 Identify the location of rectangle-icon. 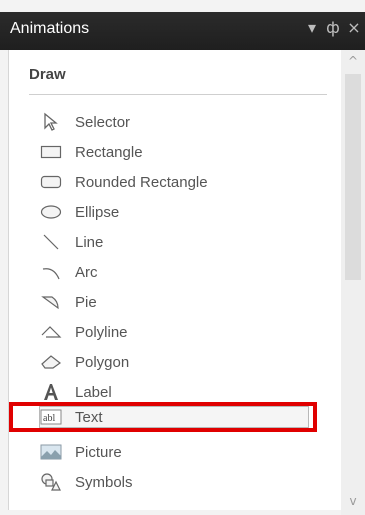
(51, 152).